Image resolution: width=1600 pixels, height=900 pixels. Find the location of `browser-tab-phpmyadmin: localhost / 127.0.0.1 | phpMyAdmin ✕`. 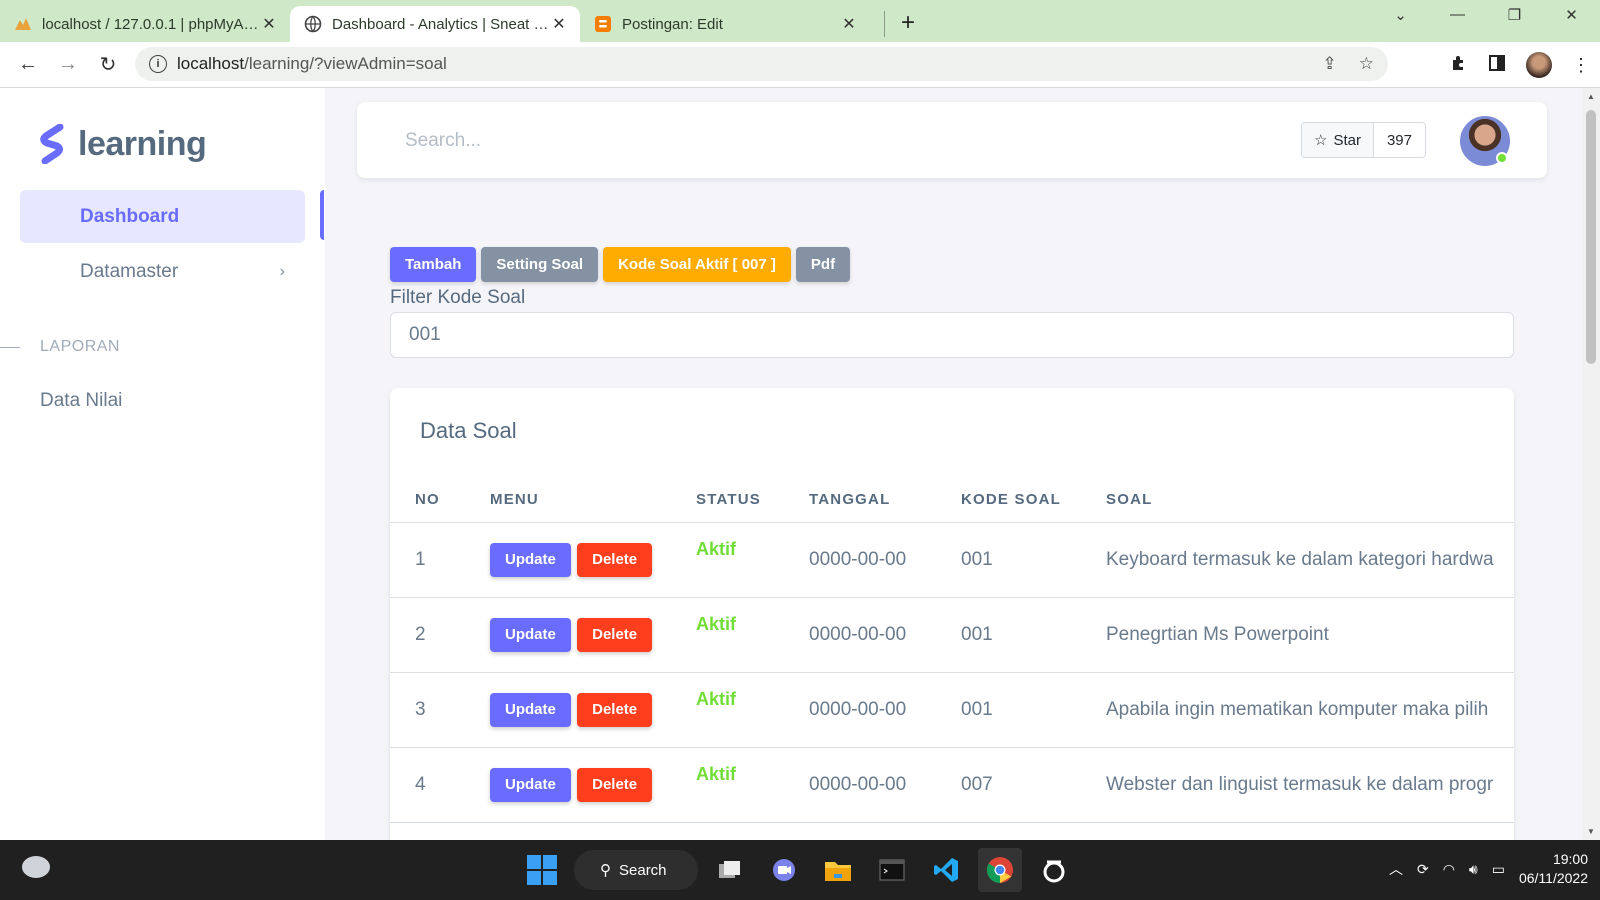

browser-tab-phpmyadmin: localhost / 127.0.0.1 | phpMyAdmin ✕ is located at coordinates (145, 24).